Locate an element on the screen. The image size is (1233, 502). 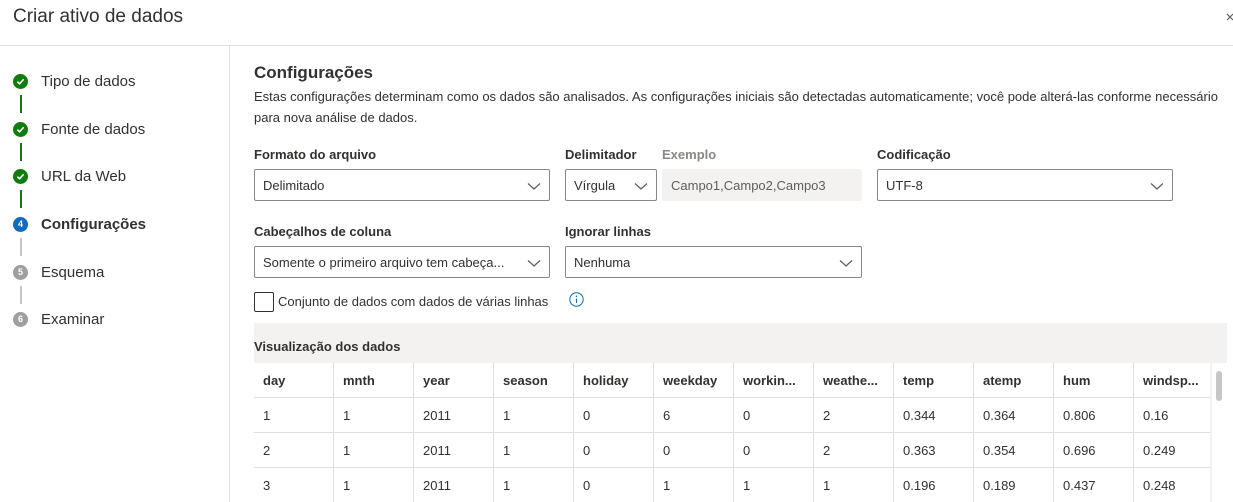
column-header: atemp is located at coordinates (1014, 380).